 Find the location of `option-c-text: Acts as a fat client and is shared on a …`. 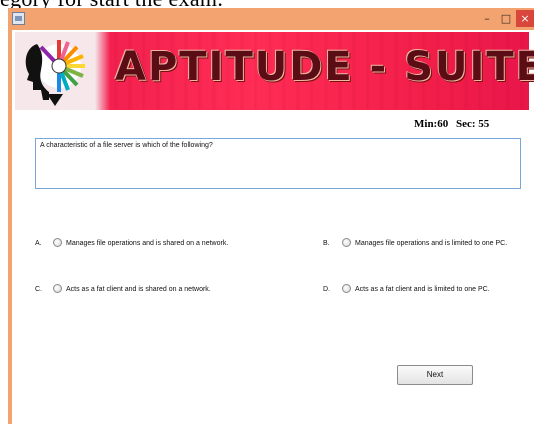

option-c-text: Acts as a fat client and is shared on a … is located at coordinates (138, 289).